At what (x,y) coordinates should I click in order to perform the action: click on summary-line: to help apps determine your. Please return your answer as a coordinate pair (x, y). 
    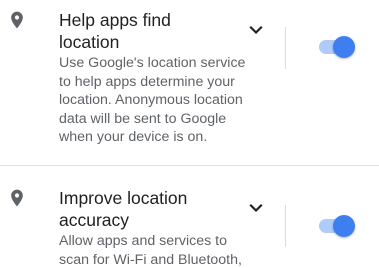
    Looking at the image, I should click on (147, 81).